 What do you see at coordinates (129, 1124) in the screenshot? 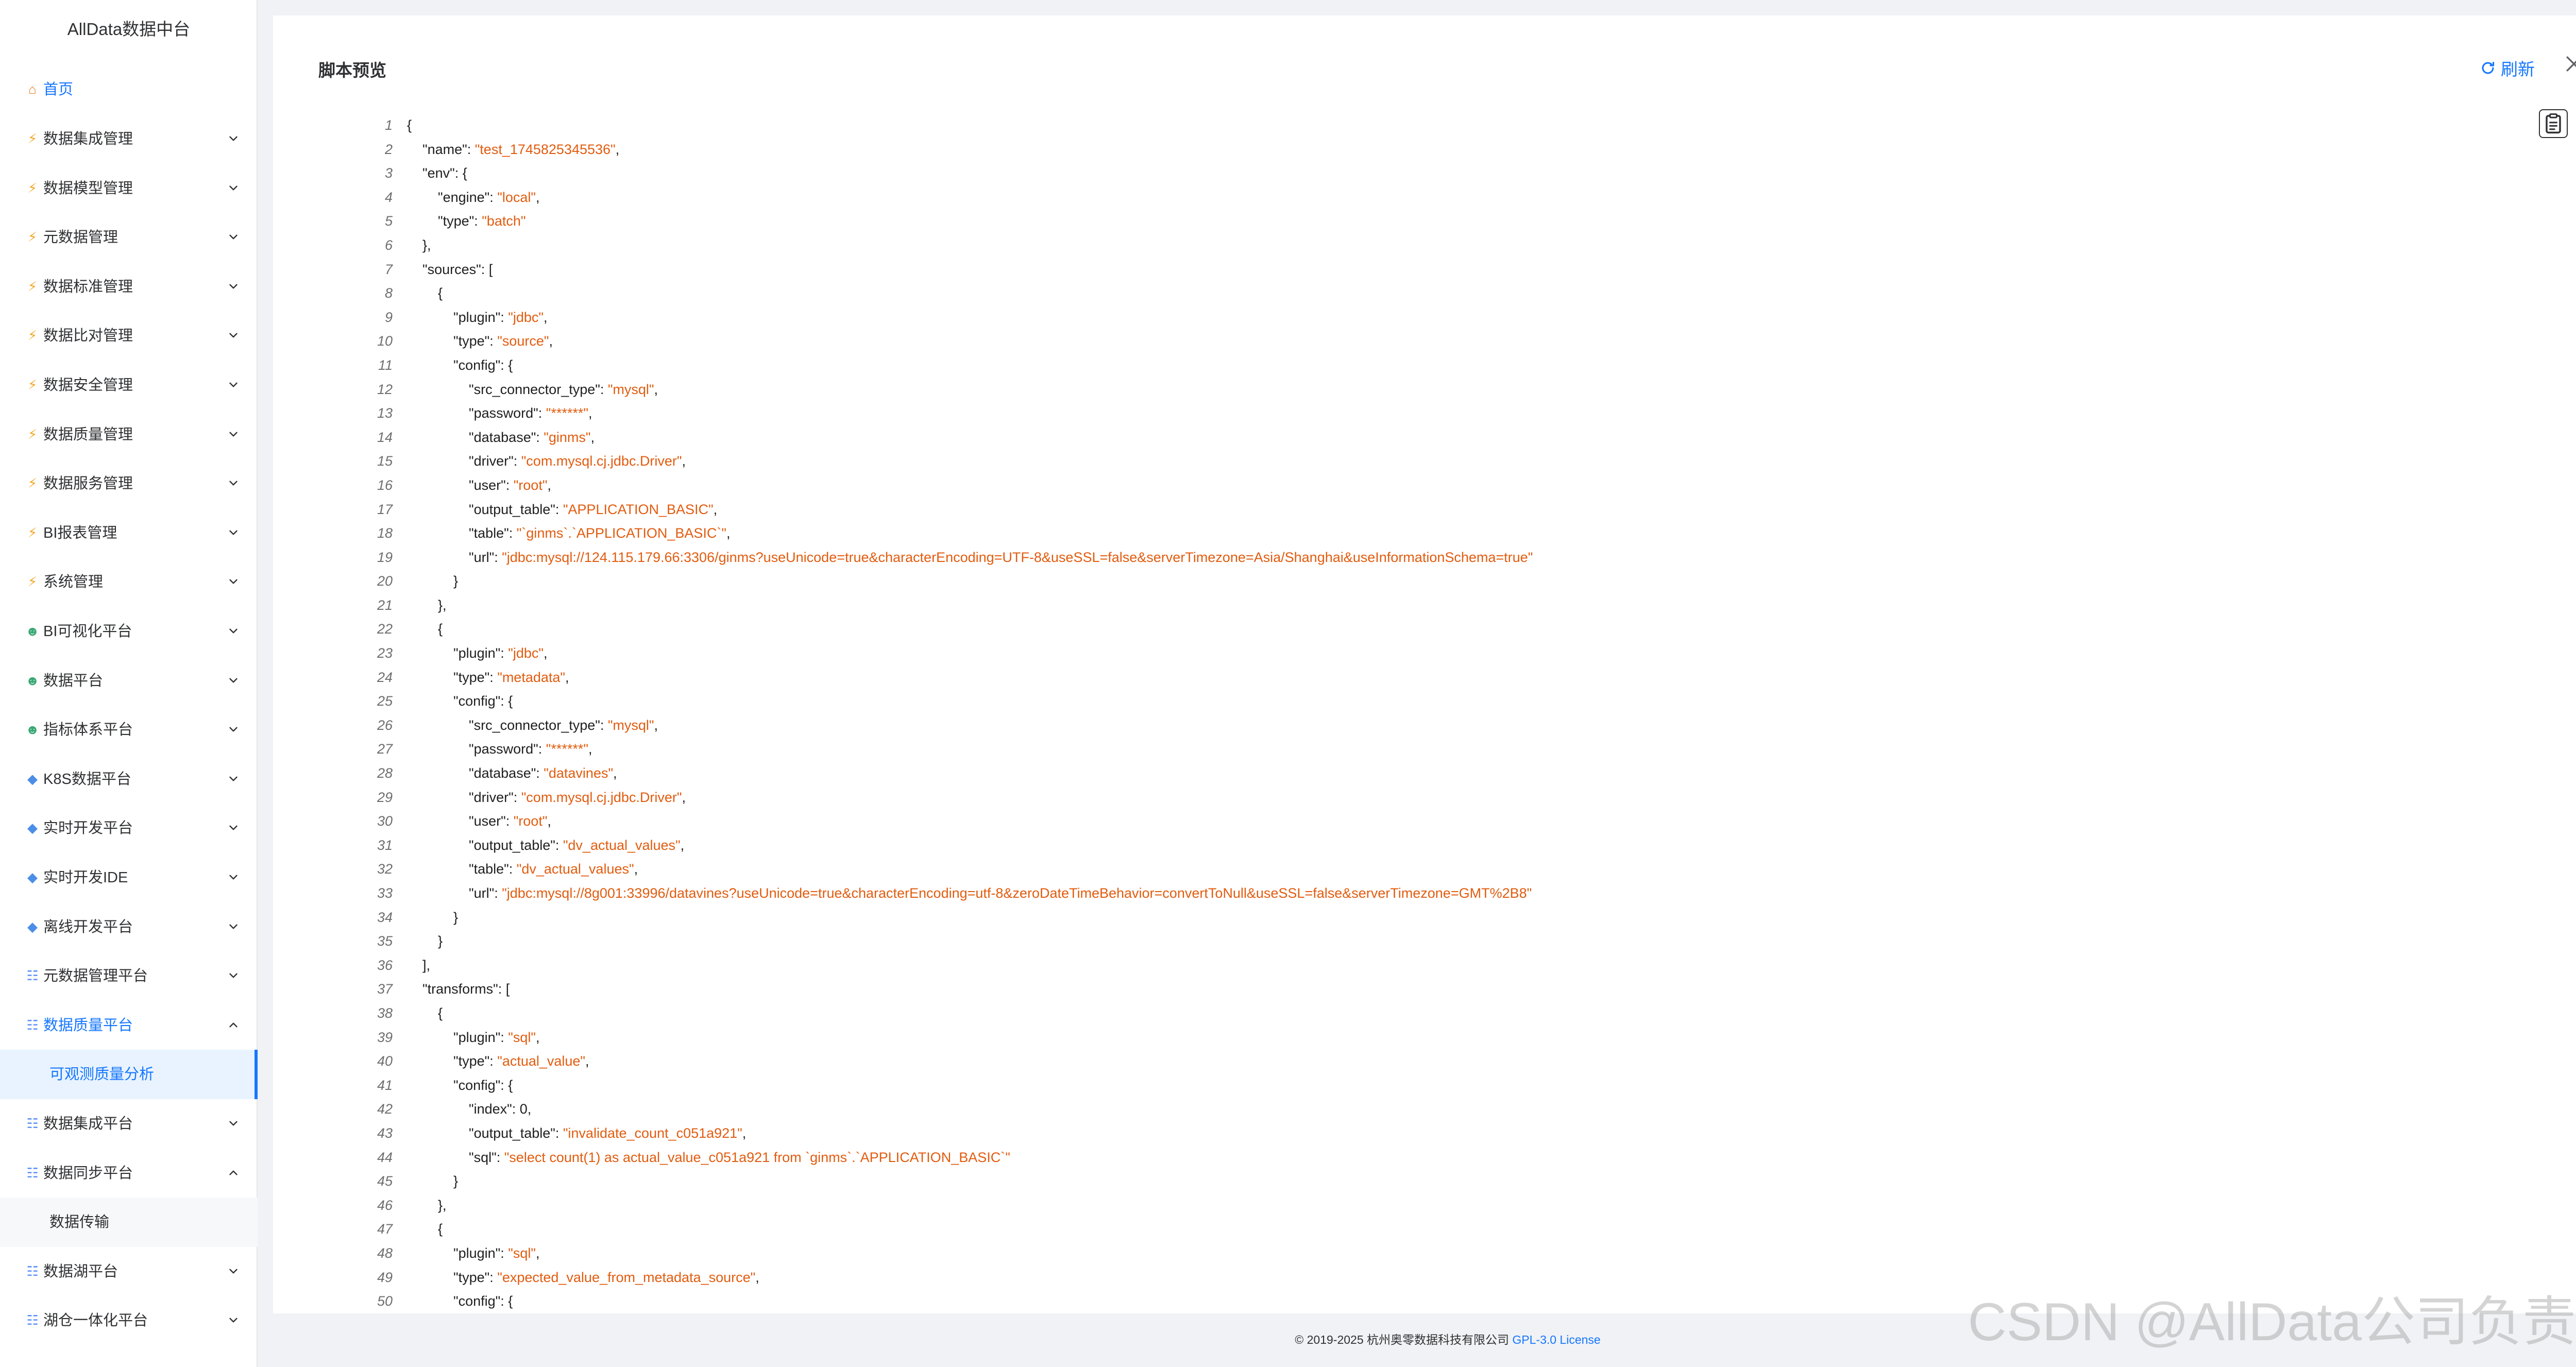
I see `sidebar-item: ☷ 数据集成平台` at bounding box center [129, 1124].